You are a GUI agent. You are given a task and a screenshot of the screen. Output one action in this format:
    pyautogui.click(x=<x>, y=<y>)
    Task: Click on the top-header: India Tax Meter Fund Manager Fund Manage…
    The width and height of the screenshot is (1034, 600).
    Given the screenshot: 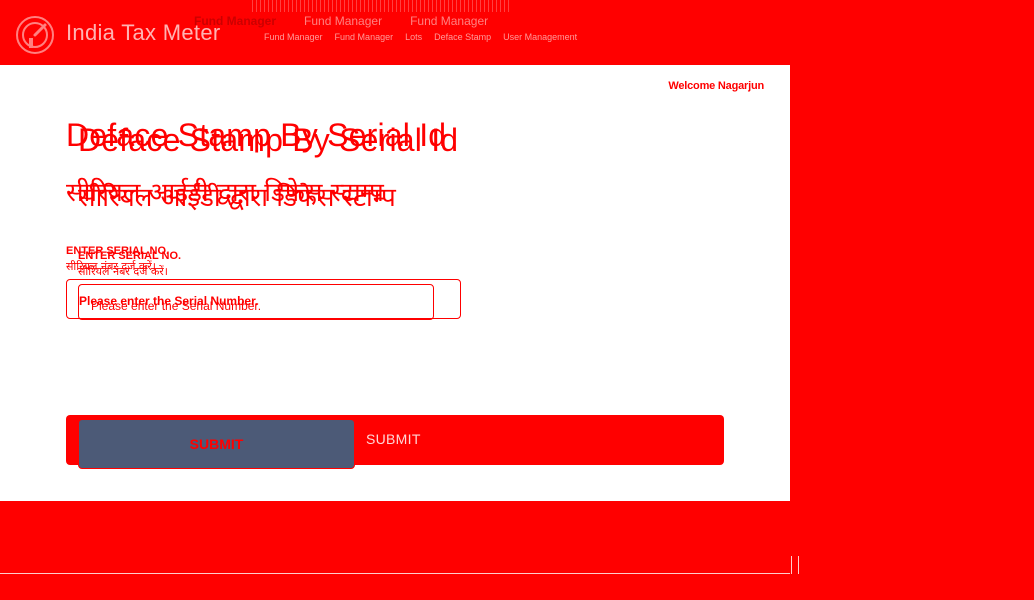 What is the action you would take?
    pyautogui.click(x=517, y=32)
    